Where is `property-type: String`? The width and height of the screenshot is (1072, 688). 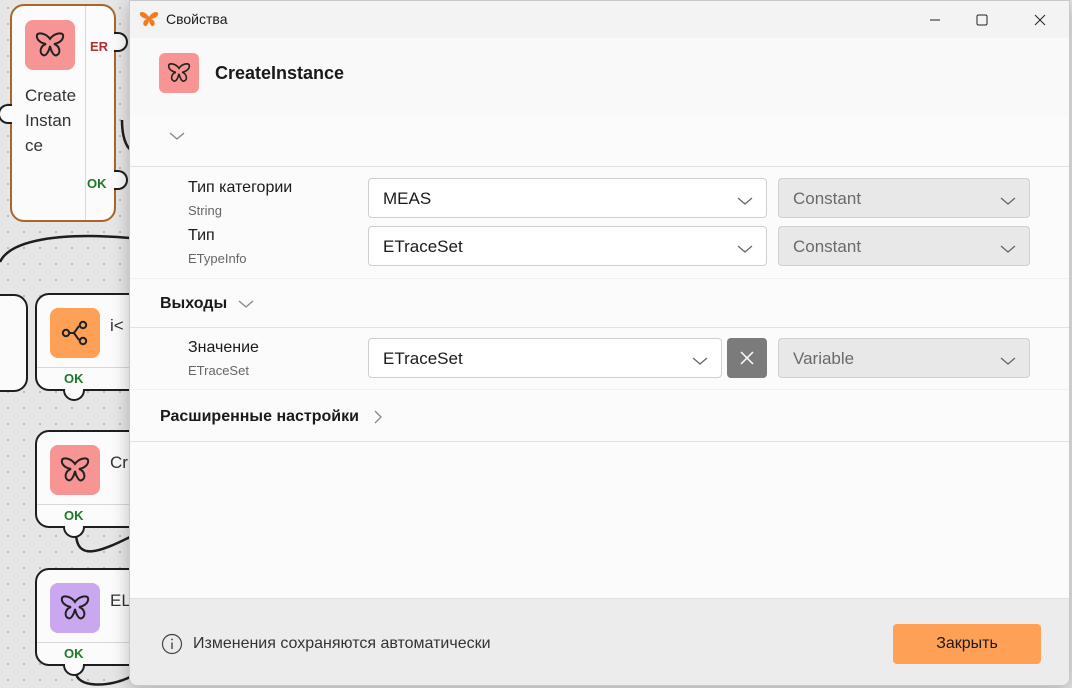
property-type: String is located at coordinates (205, 210).